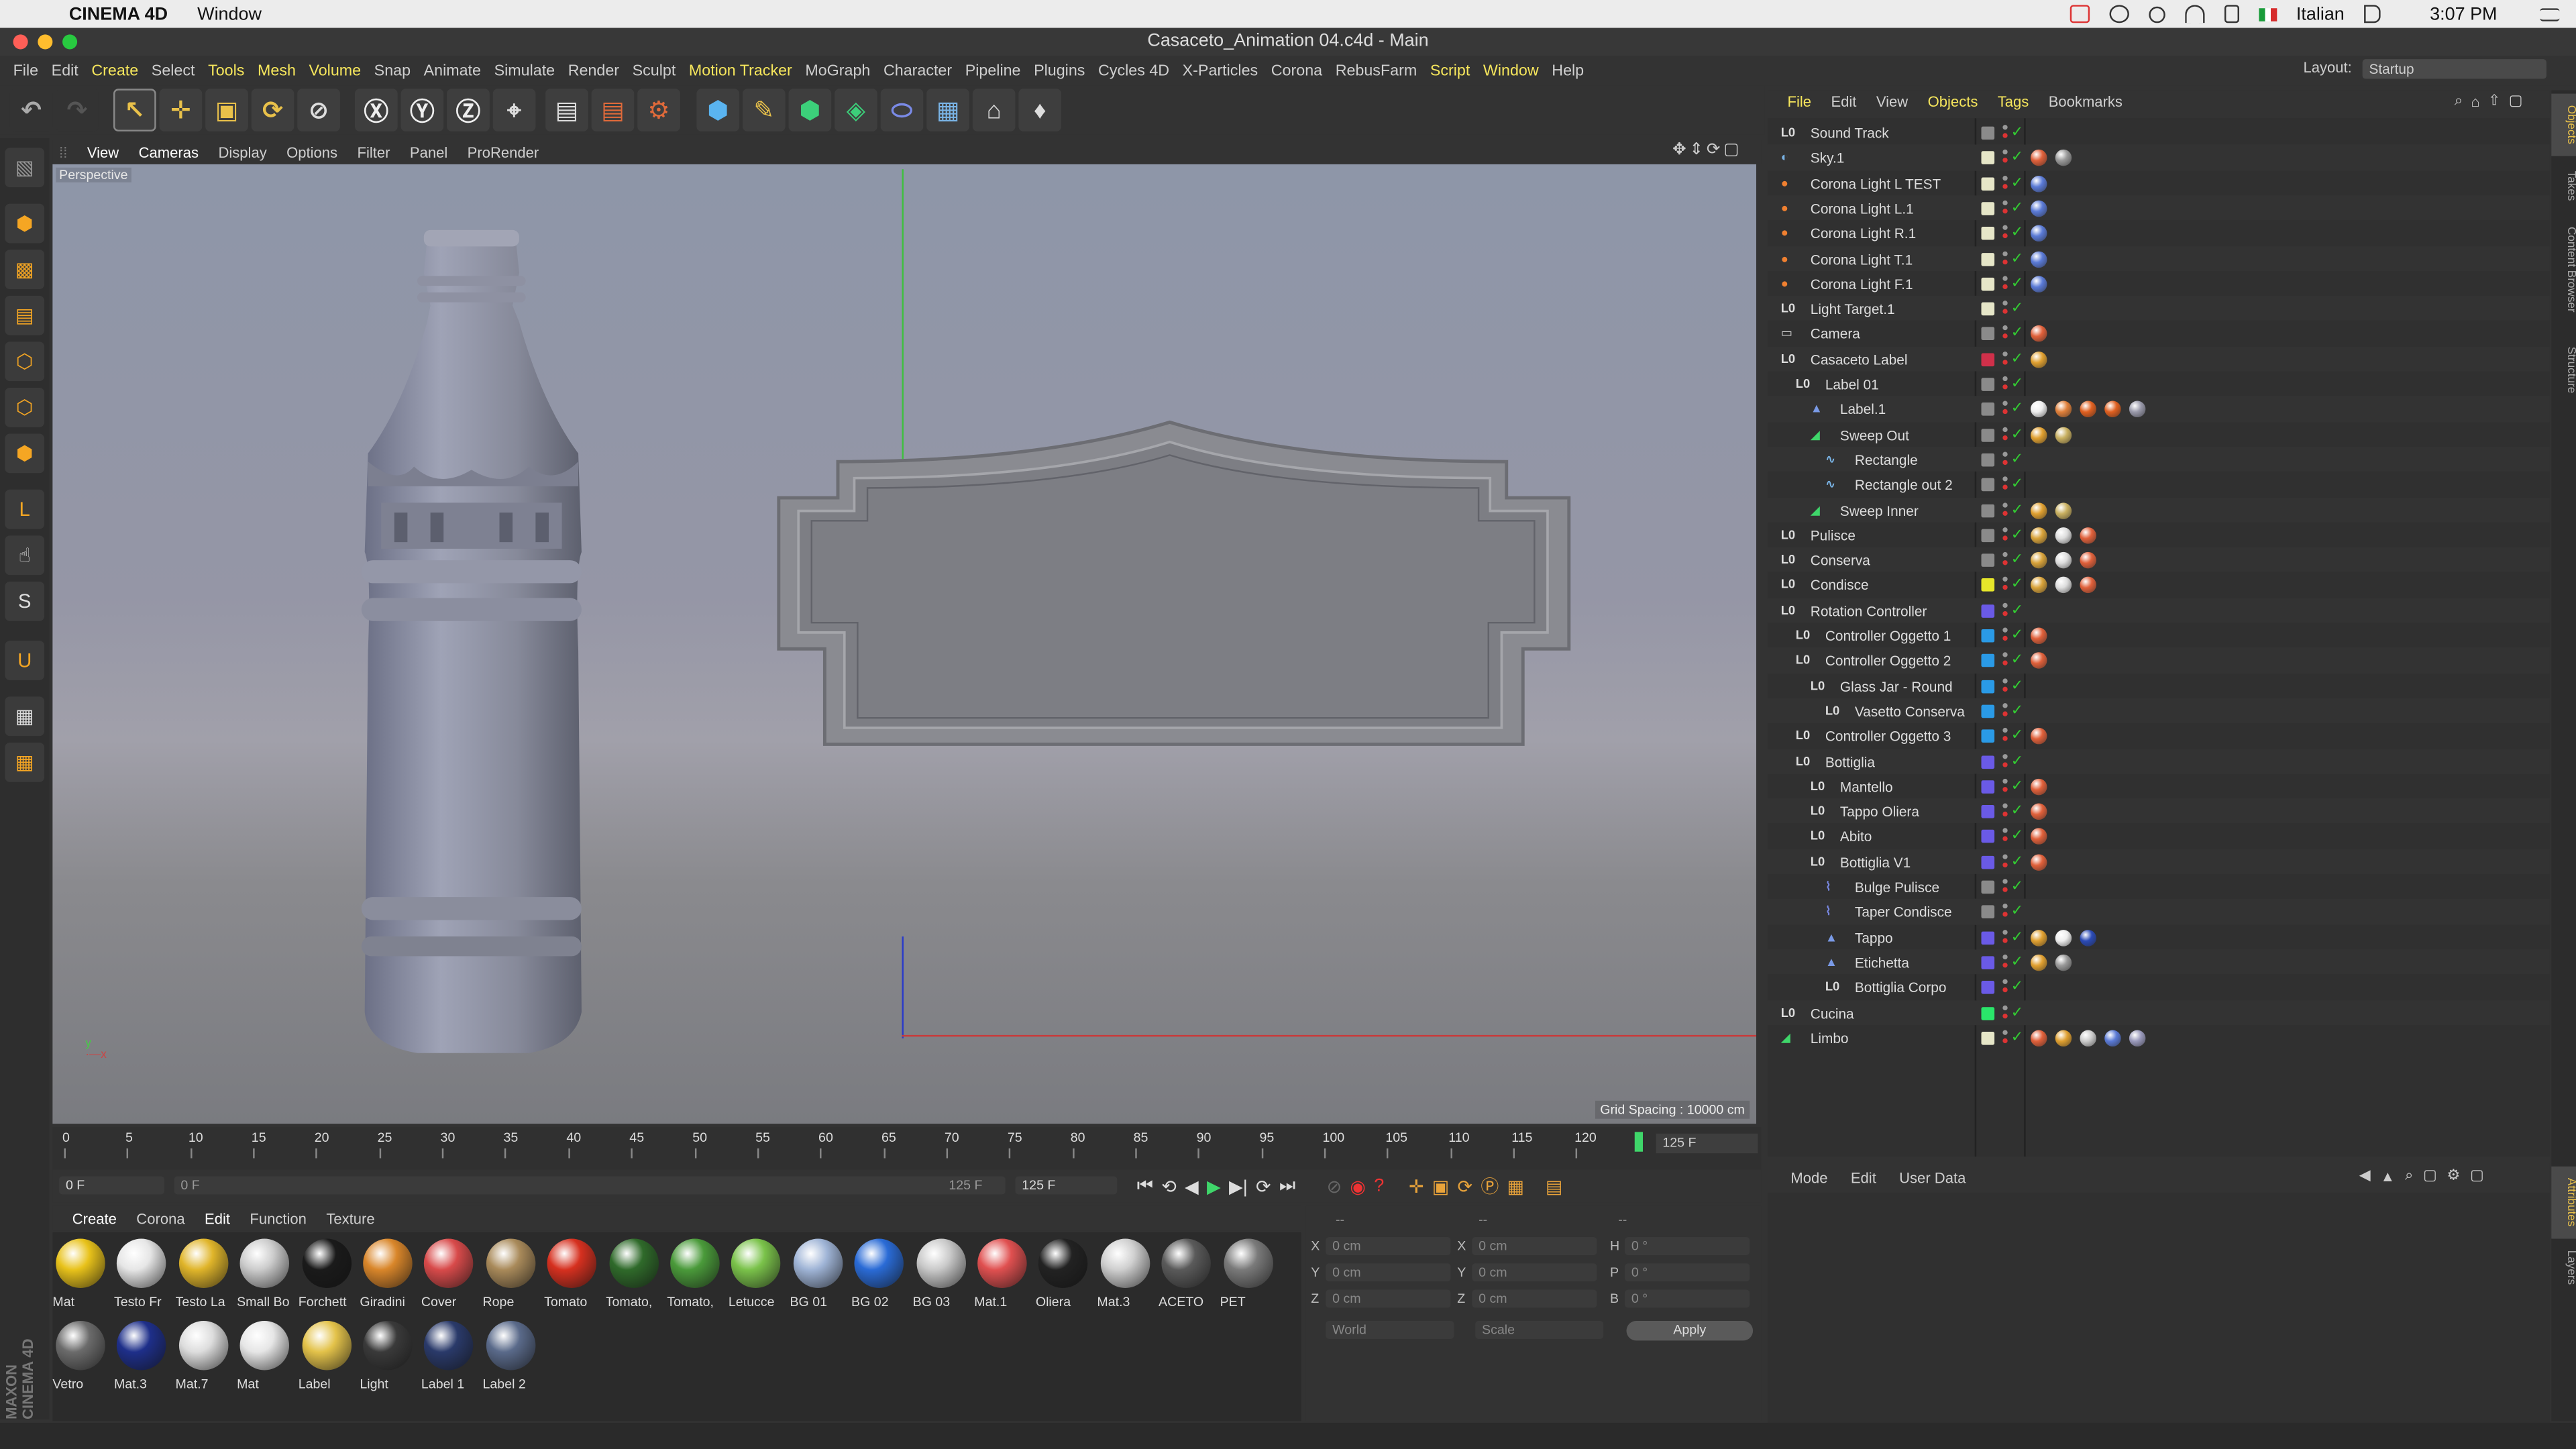 This screenshot has width=2576, height=1449. What do you see at coordinates (1863, 233) in the screenshot?
I see `object-name: Corona Light R.1` at bounding box center [1863, 233].